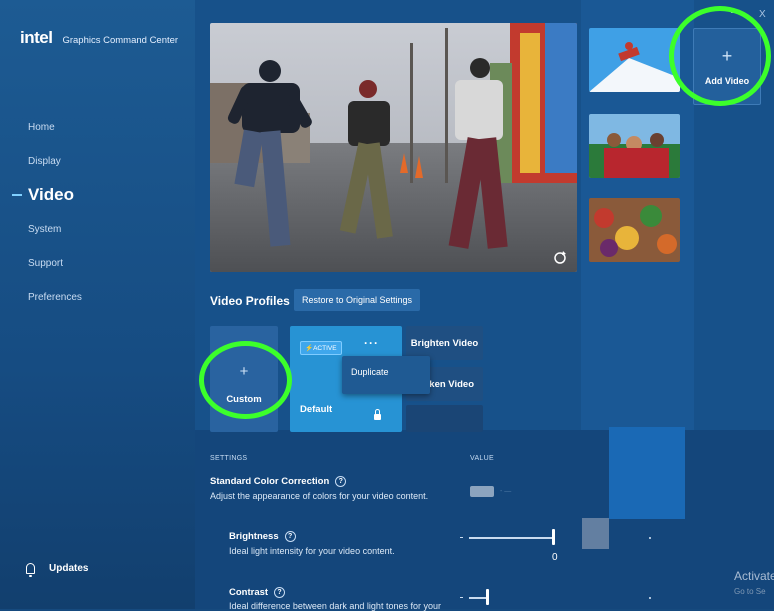 The width and height of the screenshot is (774, 611). What do you see at coordinates (270, 482) in the screenshot?
I see `setting-title-text: Standard Color Correction` at bounding box center [270, 482].